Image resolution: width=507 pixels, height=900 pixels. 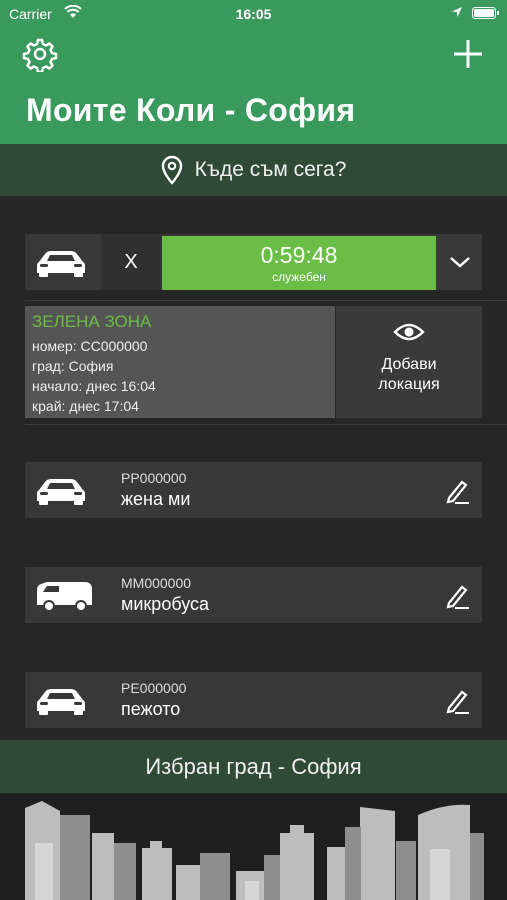 I want to click on map-pin-icon, so click(x=171, y=170).